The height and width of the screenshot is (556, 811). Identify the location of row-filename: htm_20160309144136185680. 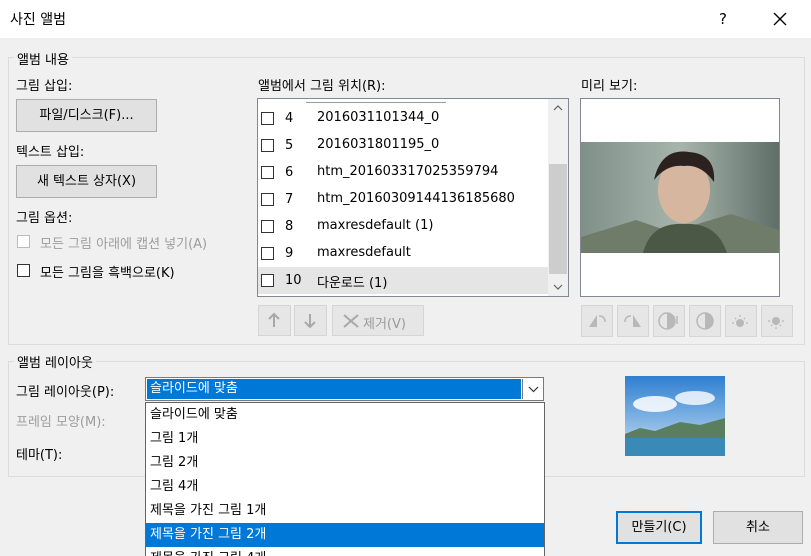
(416, 198).